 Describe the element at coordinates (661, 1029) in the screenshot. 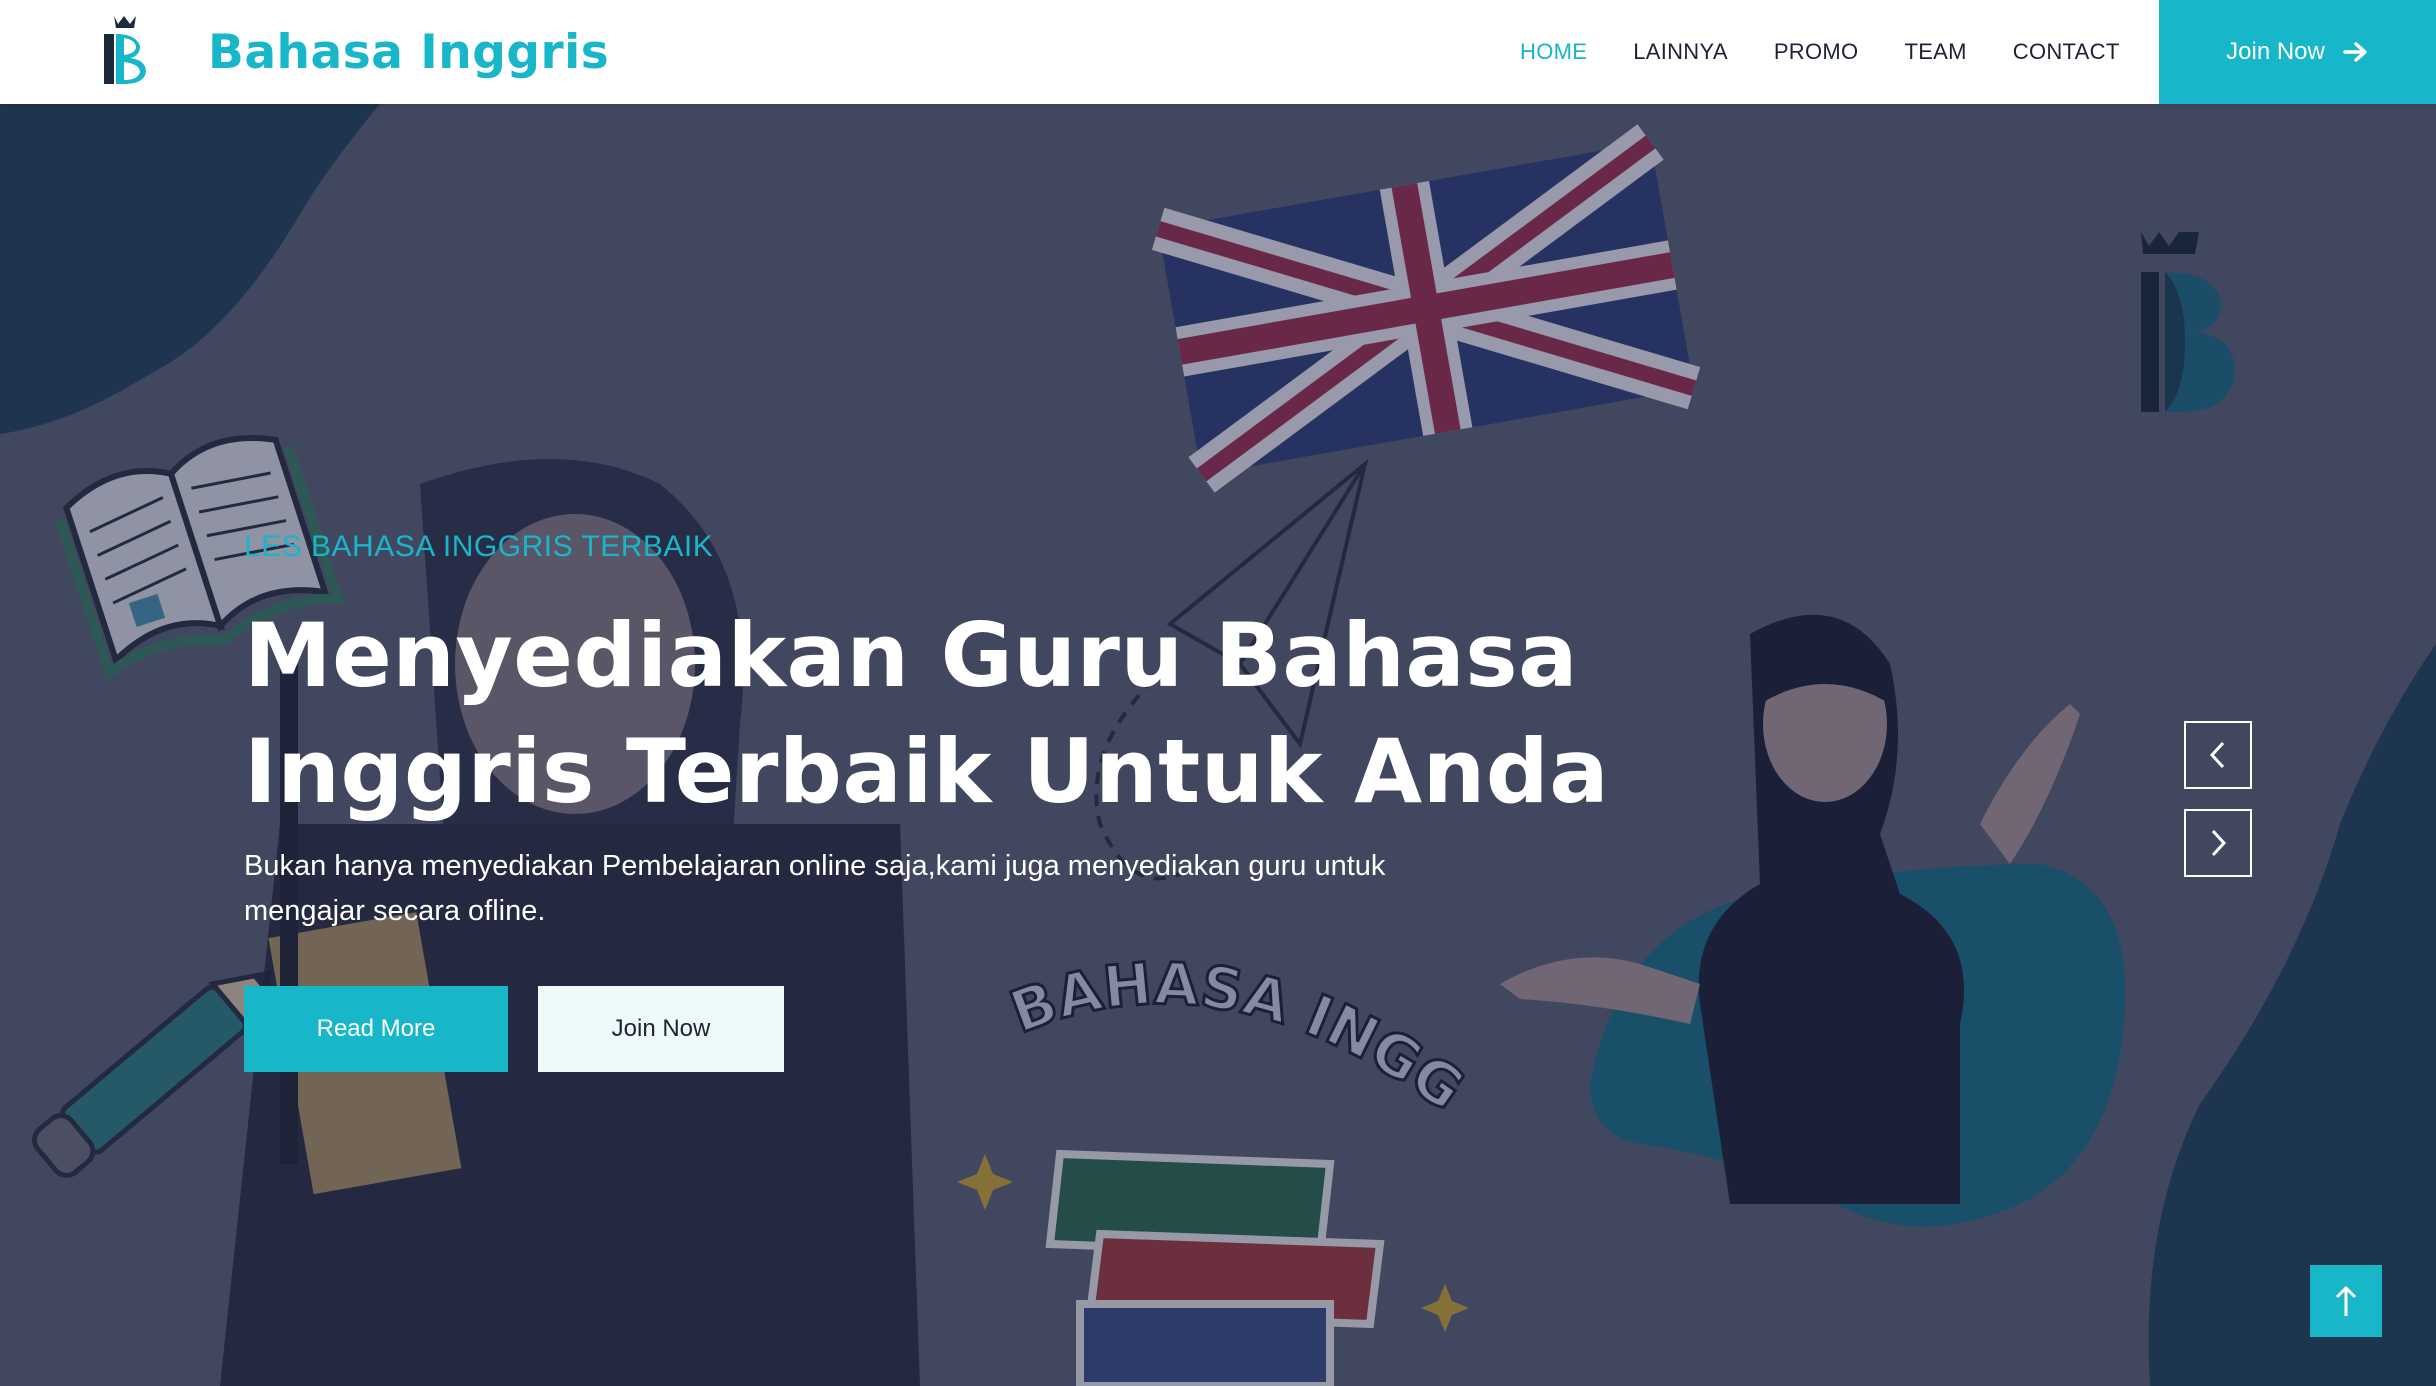

I see `join-now-hero-button: Join Now` at that location.